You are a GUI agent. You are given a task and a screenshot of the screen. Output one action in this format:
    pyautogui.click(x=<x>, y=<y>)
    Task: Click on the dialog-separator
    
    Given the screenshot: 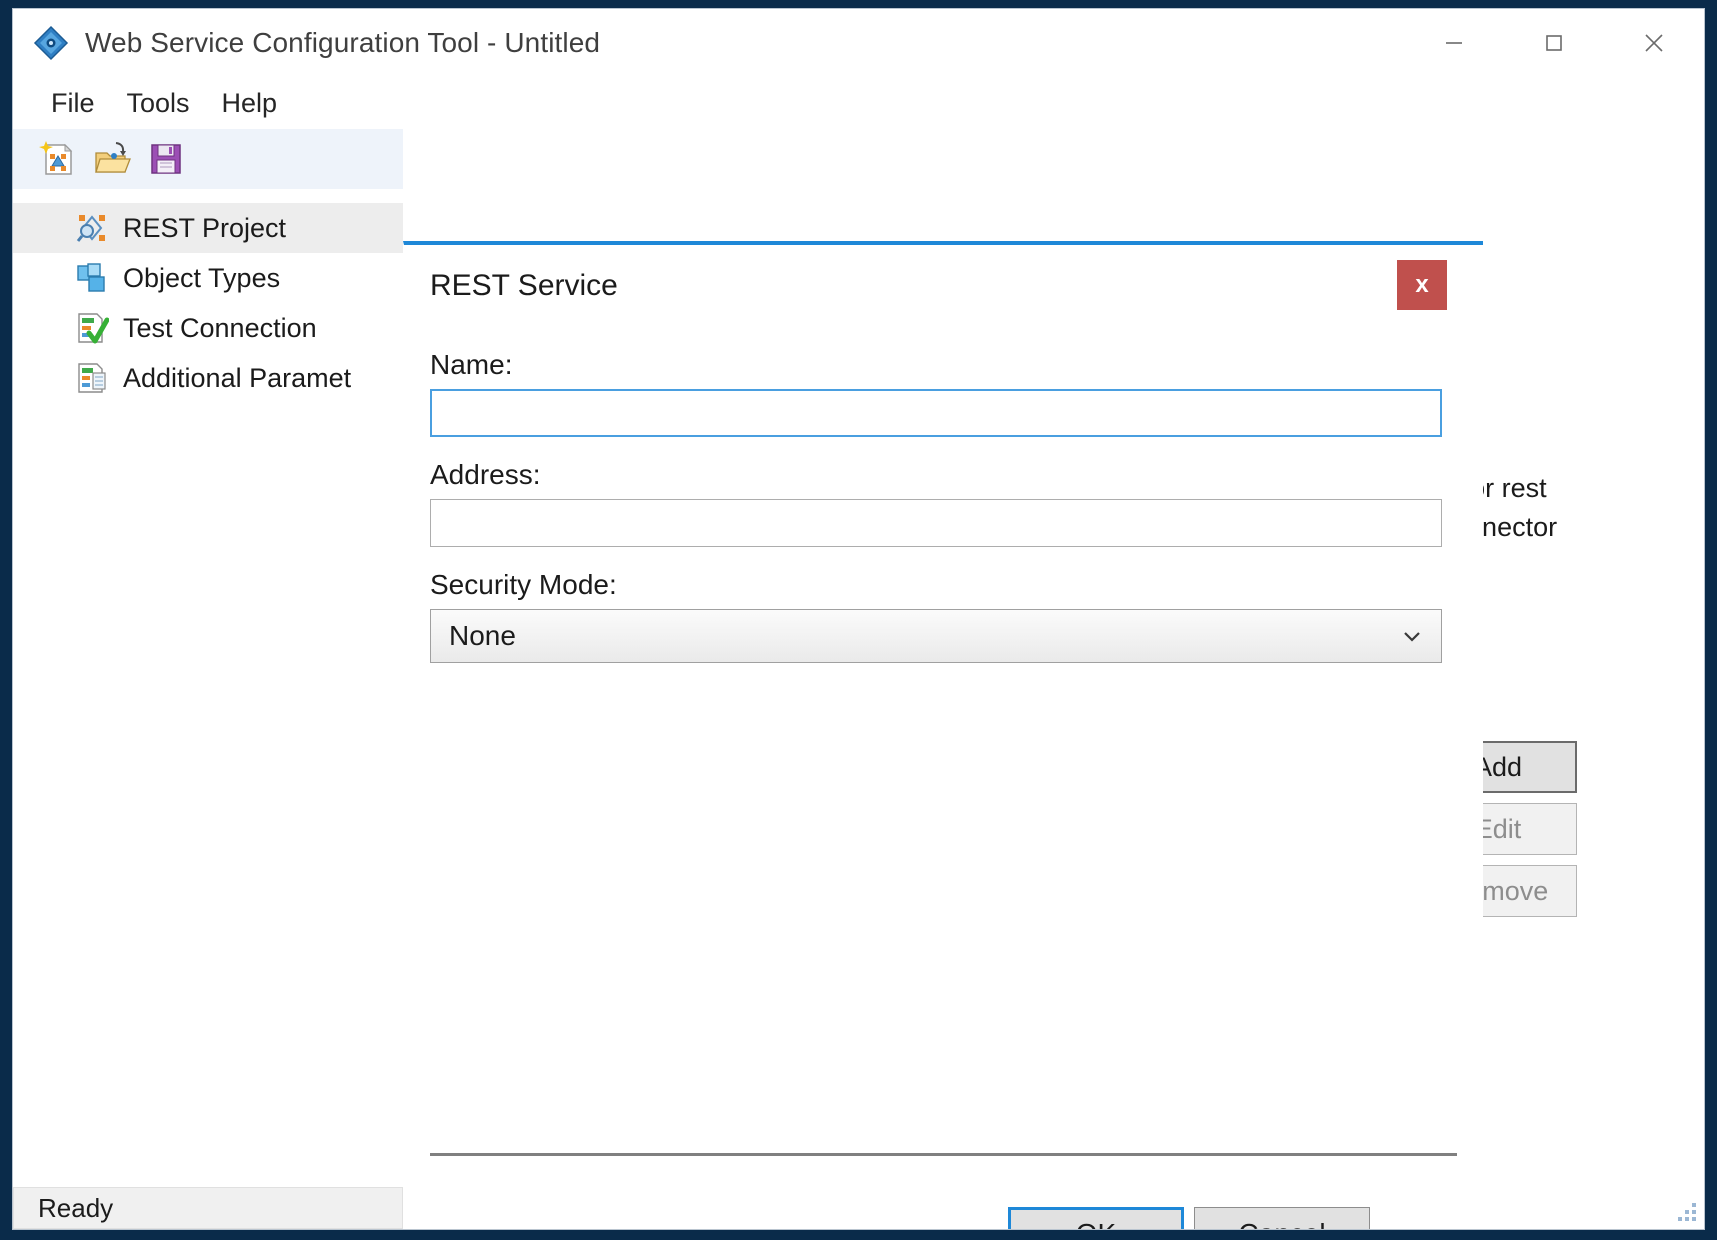 What is the action you would take?
    pyautogui.click(x=943, y=1154)
    